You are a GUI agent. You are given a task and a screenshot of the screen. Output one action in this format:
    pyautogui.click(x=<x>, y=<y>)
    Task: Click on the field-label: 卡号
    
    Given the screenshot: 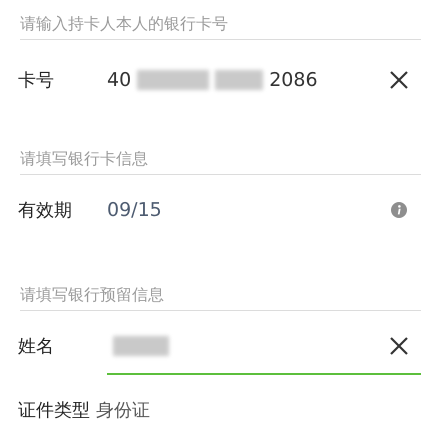 What is the action you would take?
    pyautogui.click(x=36, y=80)
    